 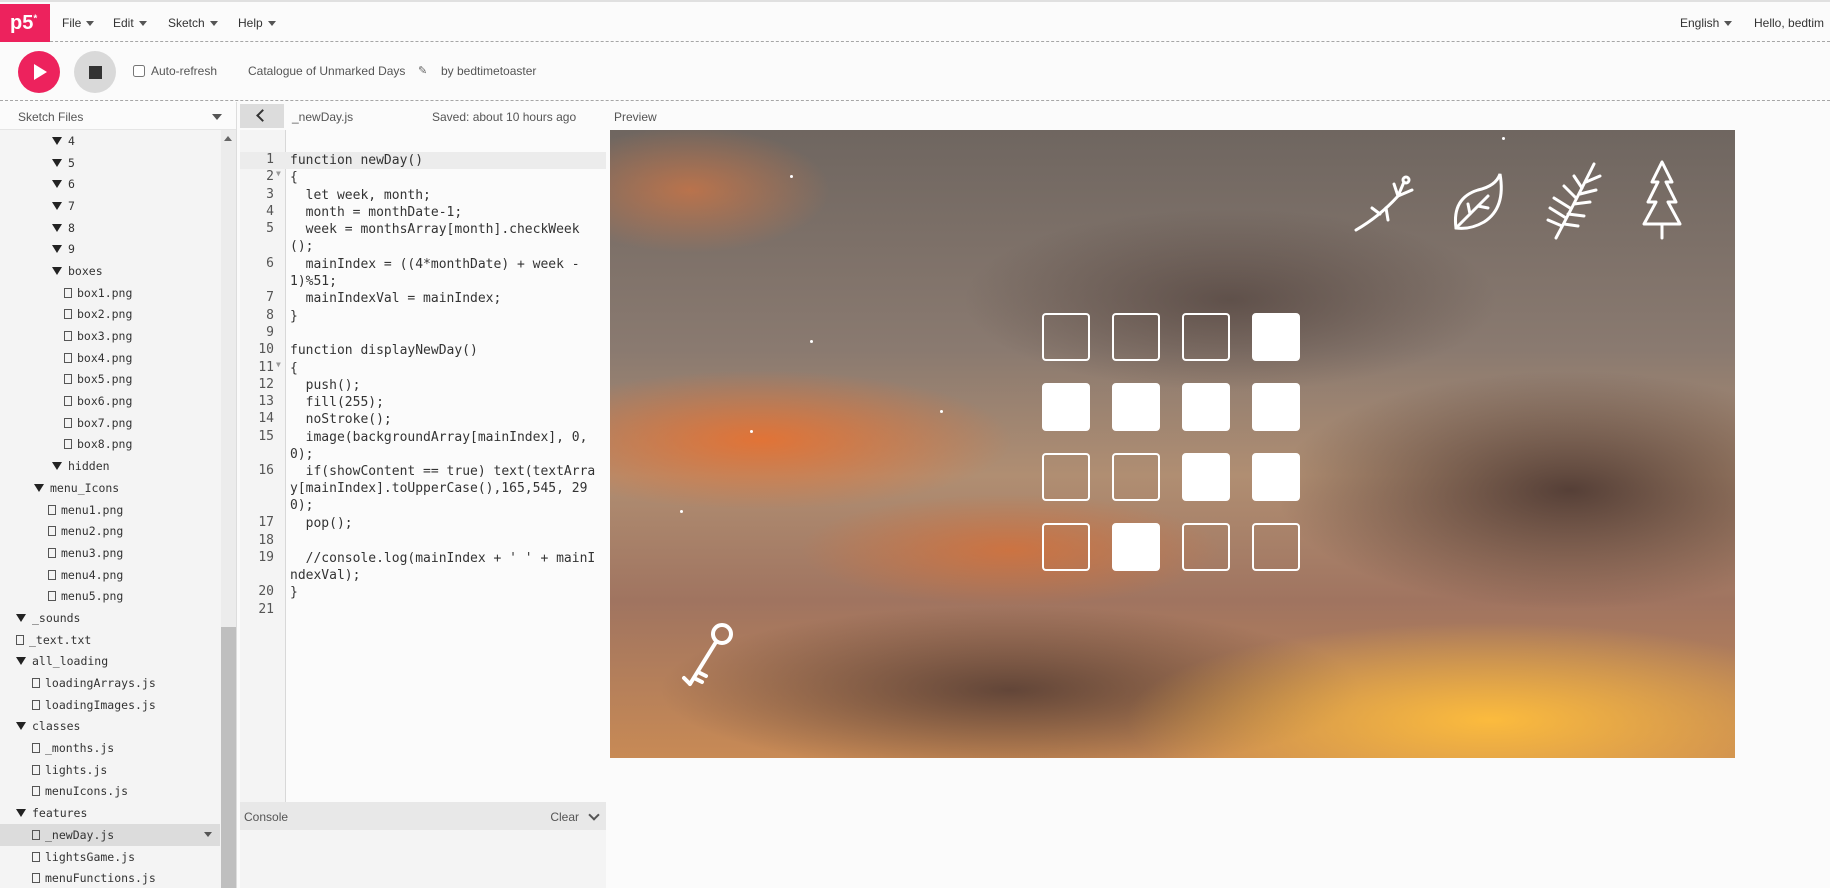 What do you see at coordinates (423, 592) in the screenshot?
I see `code-line: 20}` at bounding box center [423, 592].